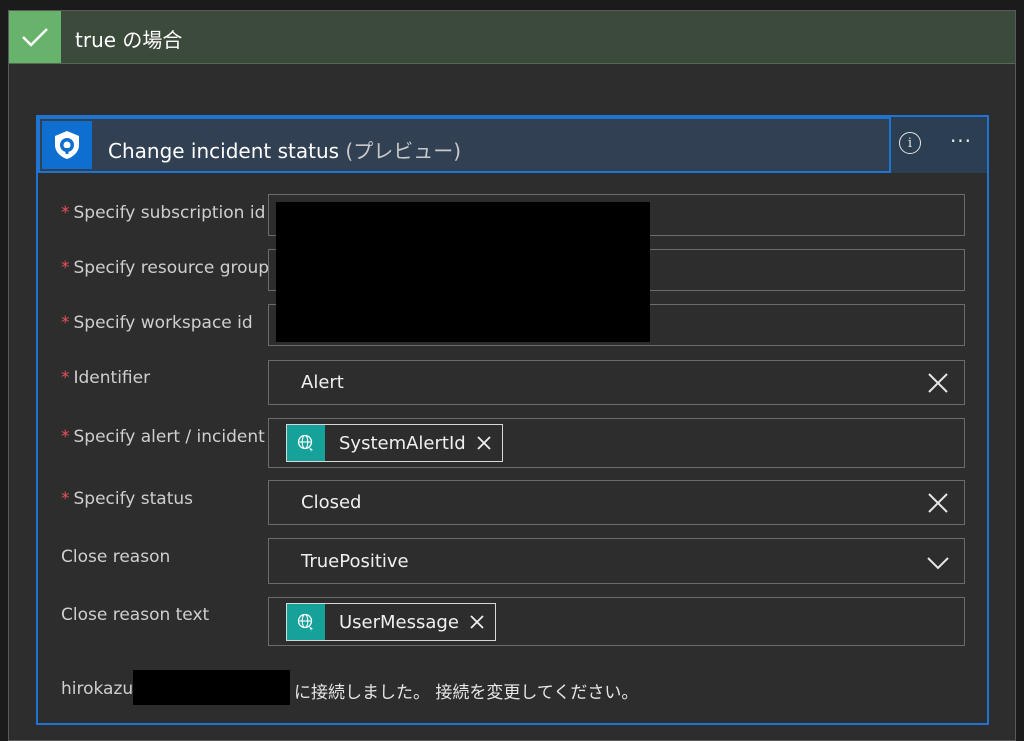 The height and width of the screenshot is (741, 1024). I want to click on workspace-label: * Specify workspace id, so click(157, 323).